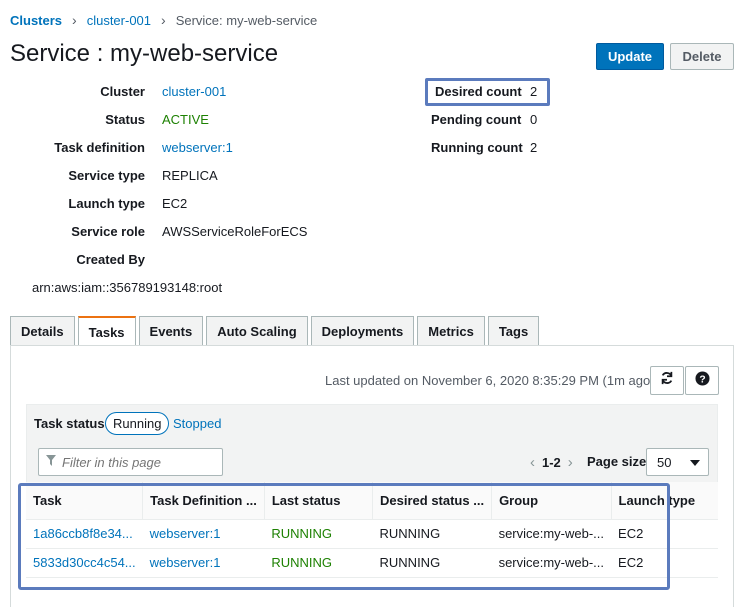 Image resolution: width=746 pixels, height=608 pixels. Describe the element at coordinates (125, 119) in the screenshot. I see `detail-label-status: Status` at that location.